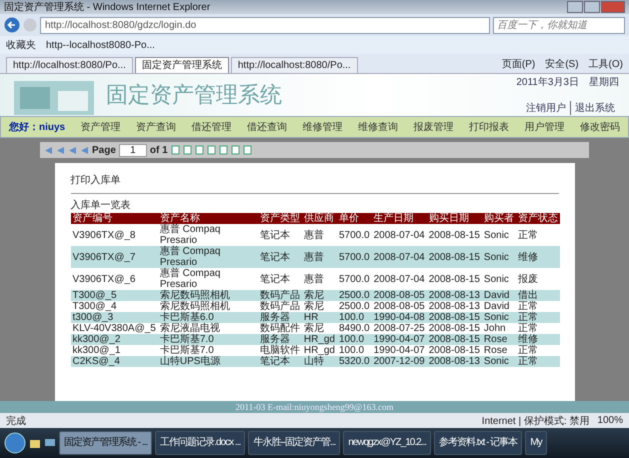 This screenshot has height=458, width=629. I want to click on table-cell: T300@_4, so click(114, 306).